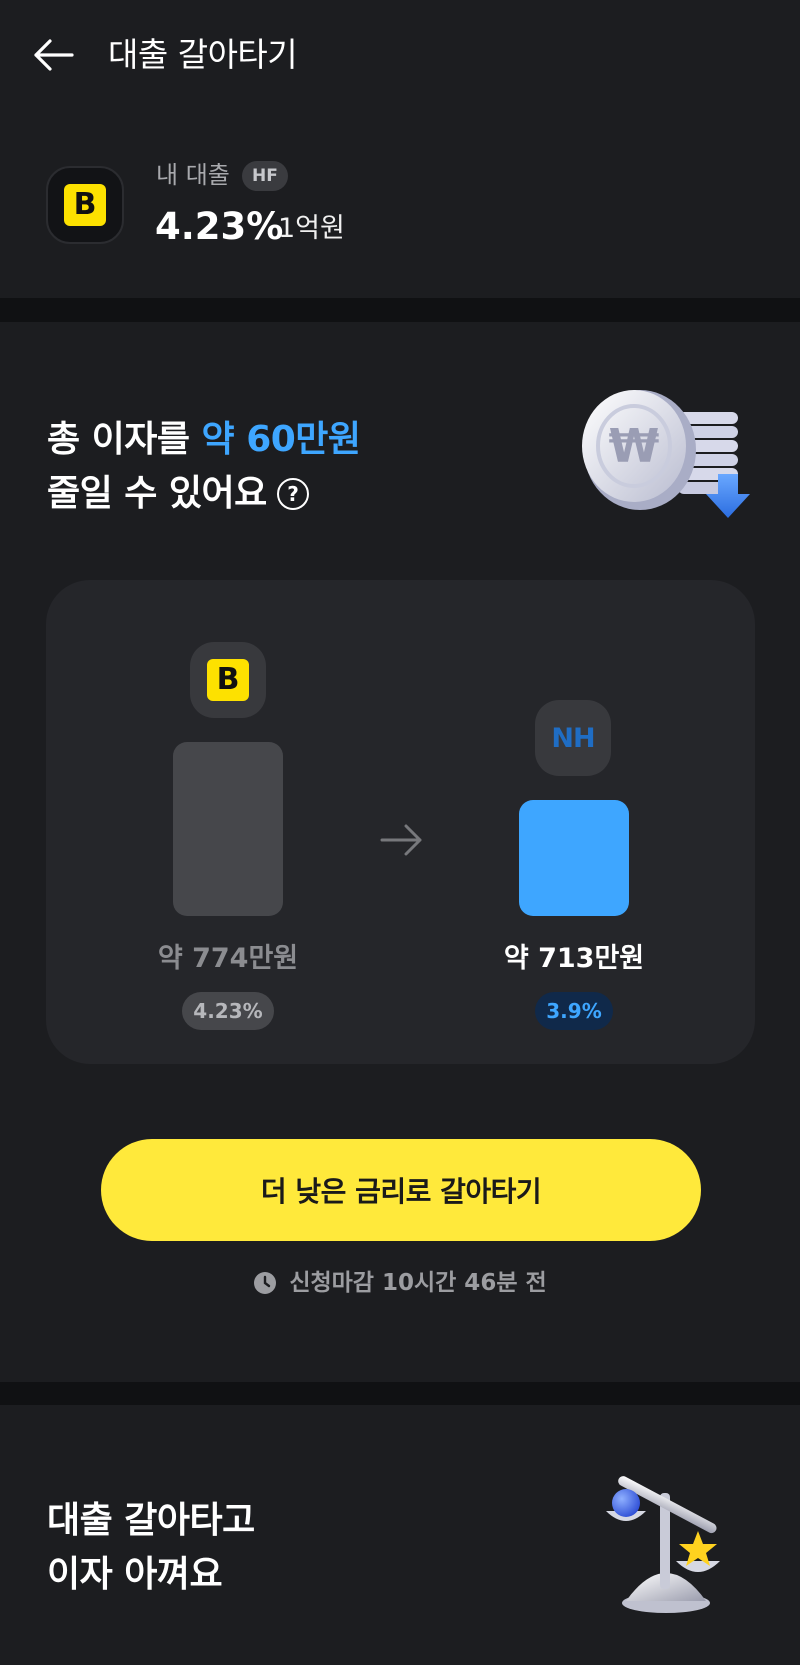 Image resolution: width=800 pixels, height=1665 pixels. I want to click on help-icon: ?, so click(292, 494).